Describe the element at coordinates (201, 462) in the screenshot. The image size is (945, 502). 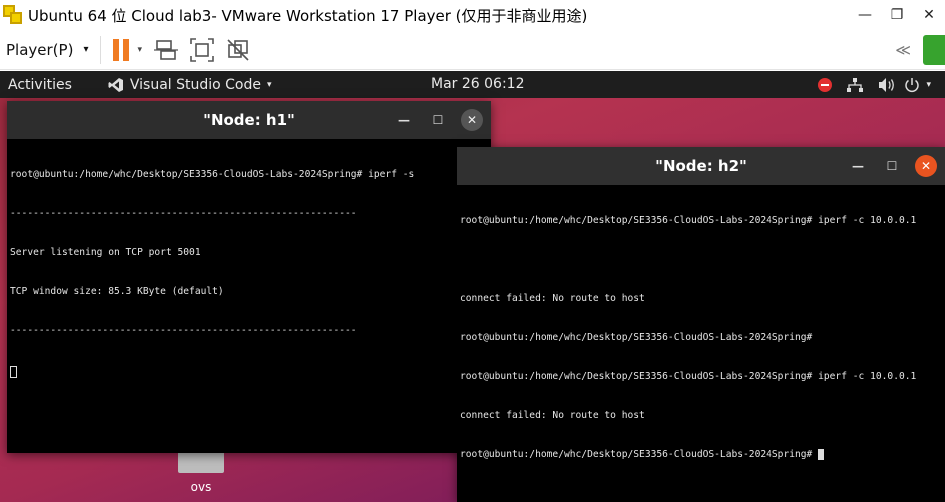
I see `ovs-folder-icon` at that location.